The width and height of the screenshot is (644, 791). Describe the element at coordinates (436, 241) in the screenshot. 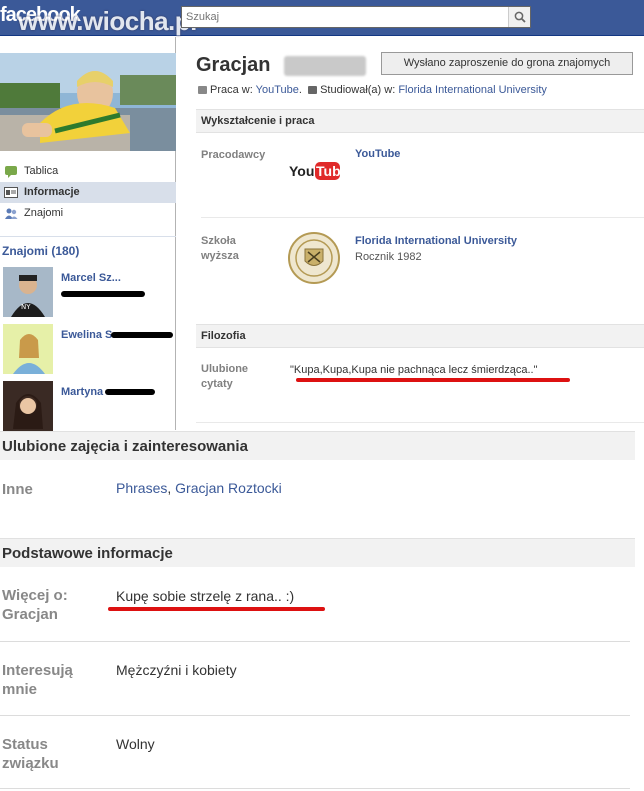

I see `school-link: Florida International University` at that location.